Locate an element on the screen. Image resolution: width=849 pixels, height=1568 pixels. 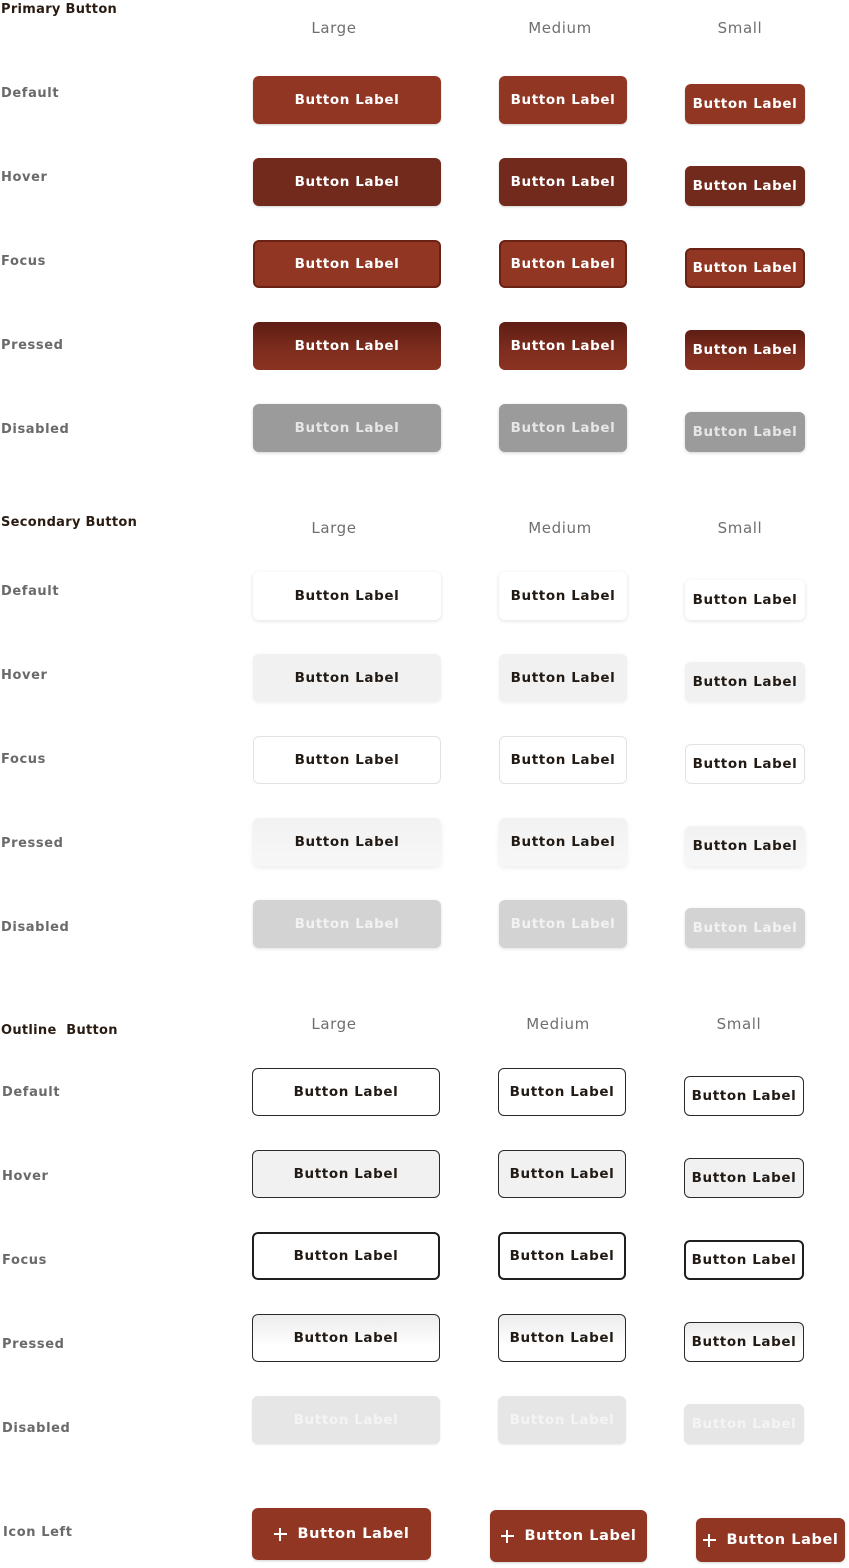
primary-pressed-medium-button: Button Label is located at coordinates (563, 346).